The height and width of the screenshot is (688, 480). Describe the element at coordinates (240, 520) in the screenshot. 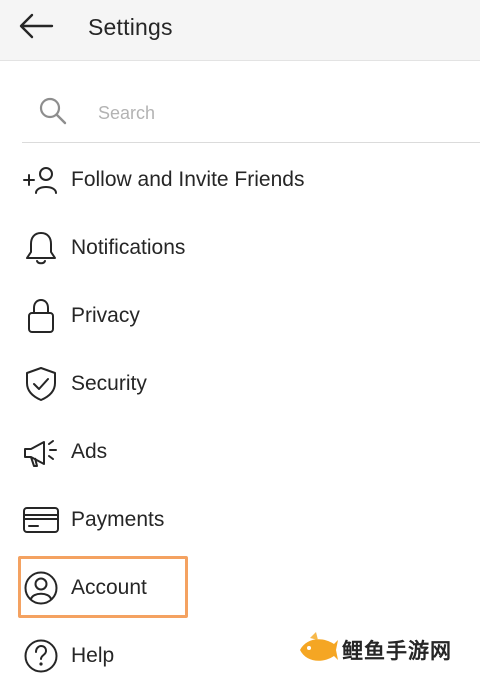

I see `menu-item-payments: Payments` at that location.